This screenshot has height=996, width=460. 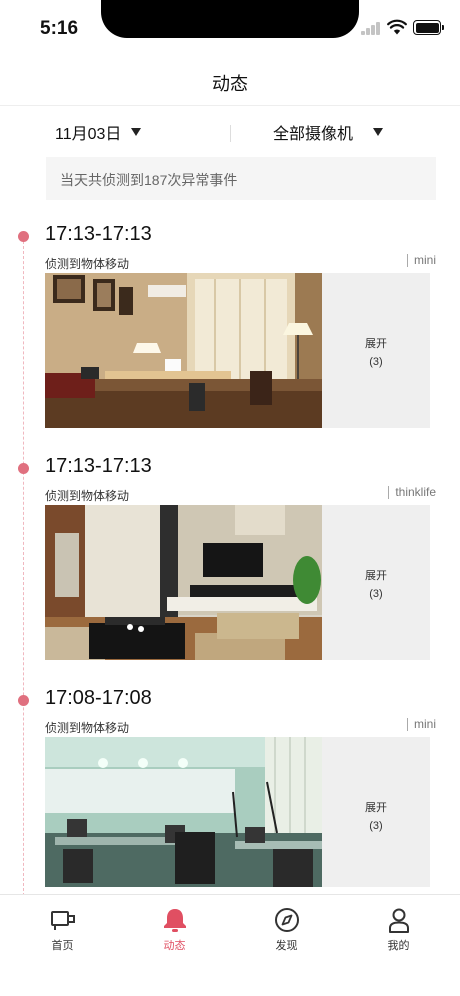 I want to click on camera-icon, so click(x=63, y=920).